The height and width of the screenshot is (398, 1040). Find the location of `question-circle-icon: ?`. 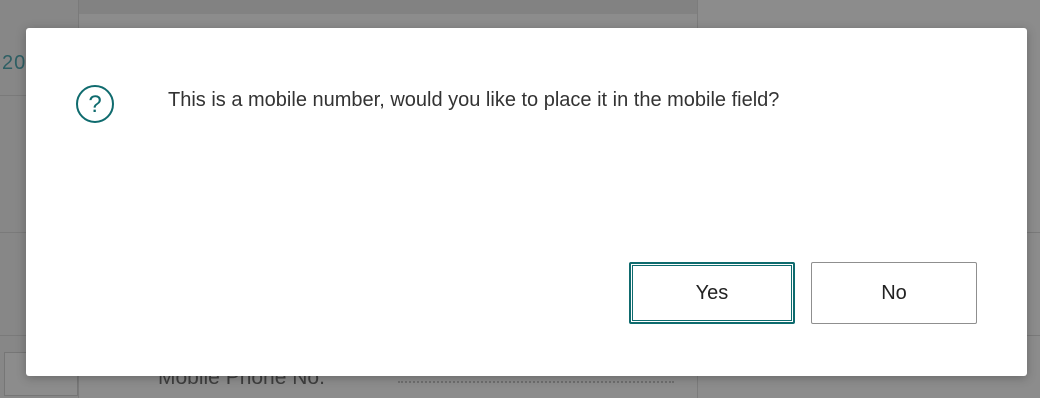

question-circle-icon: ? is located at coordinates (95, 104).